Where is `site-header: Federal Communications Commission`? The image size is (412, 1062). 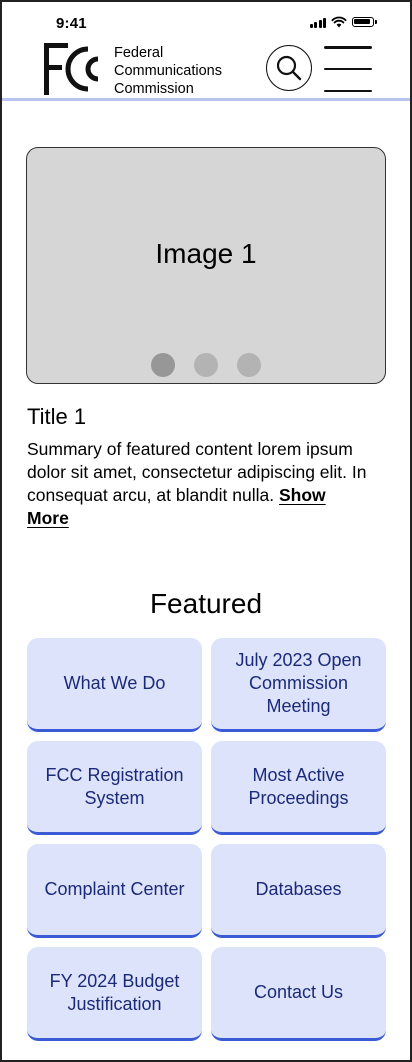
site-header: Federal Communications Commission is located at coordinates (206, 68).